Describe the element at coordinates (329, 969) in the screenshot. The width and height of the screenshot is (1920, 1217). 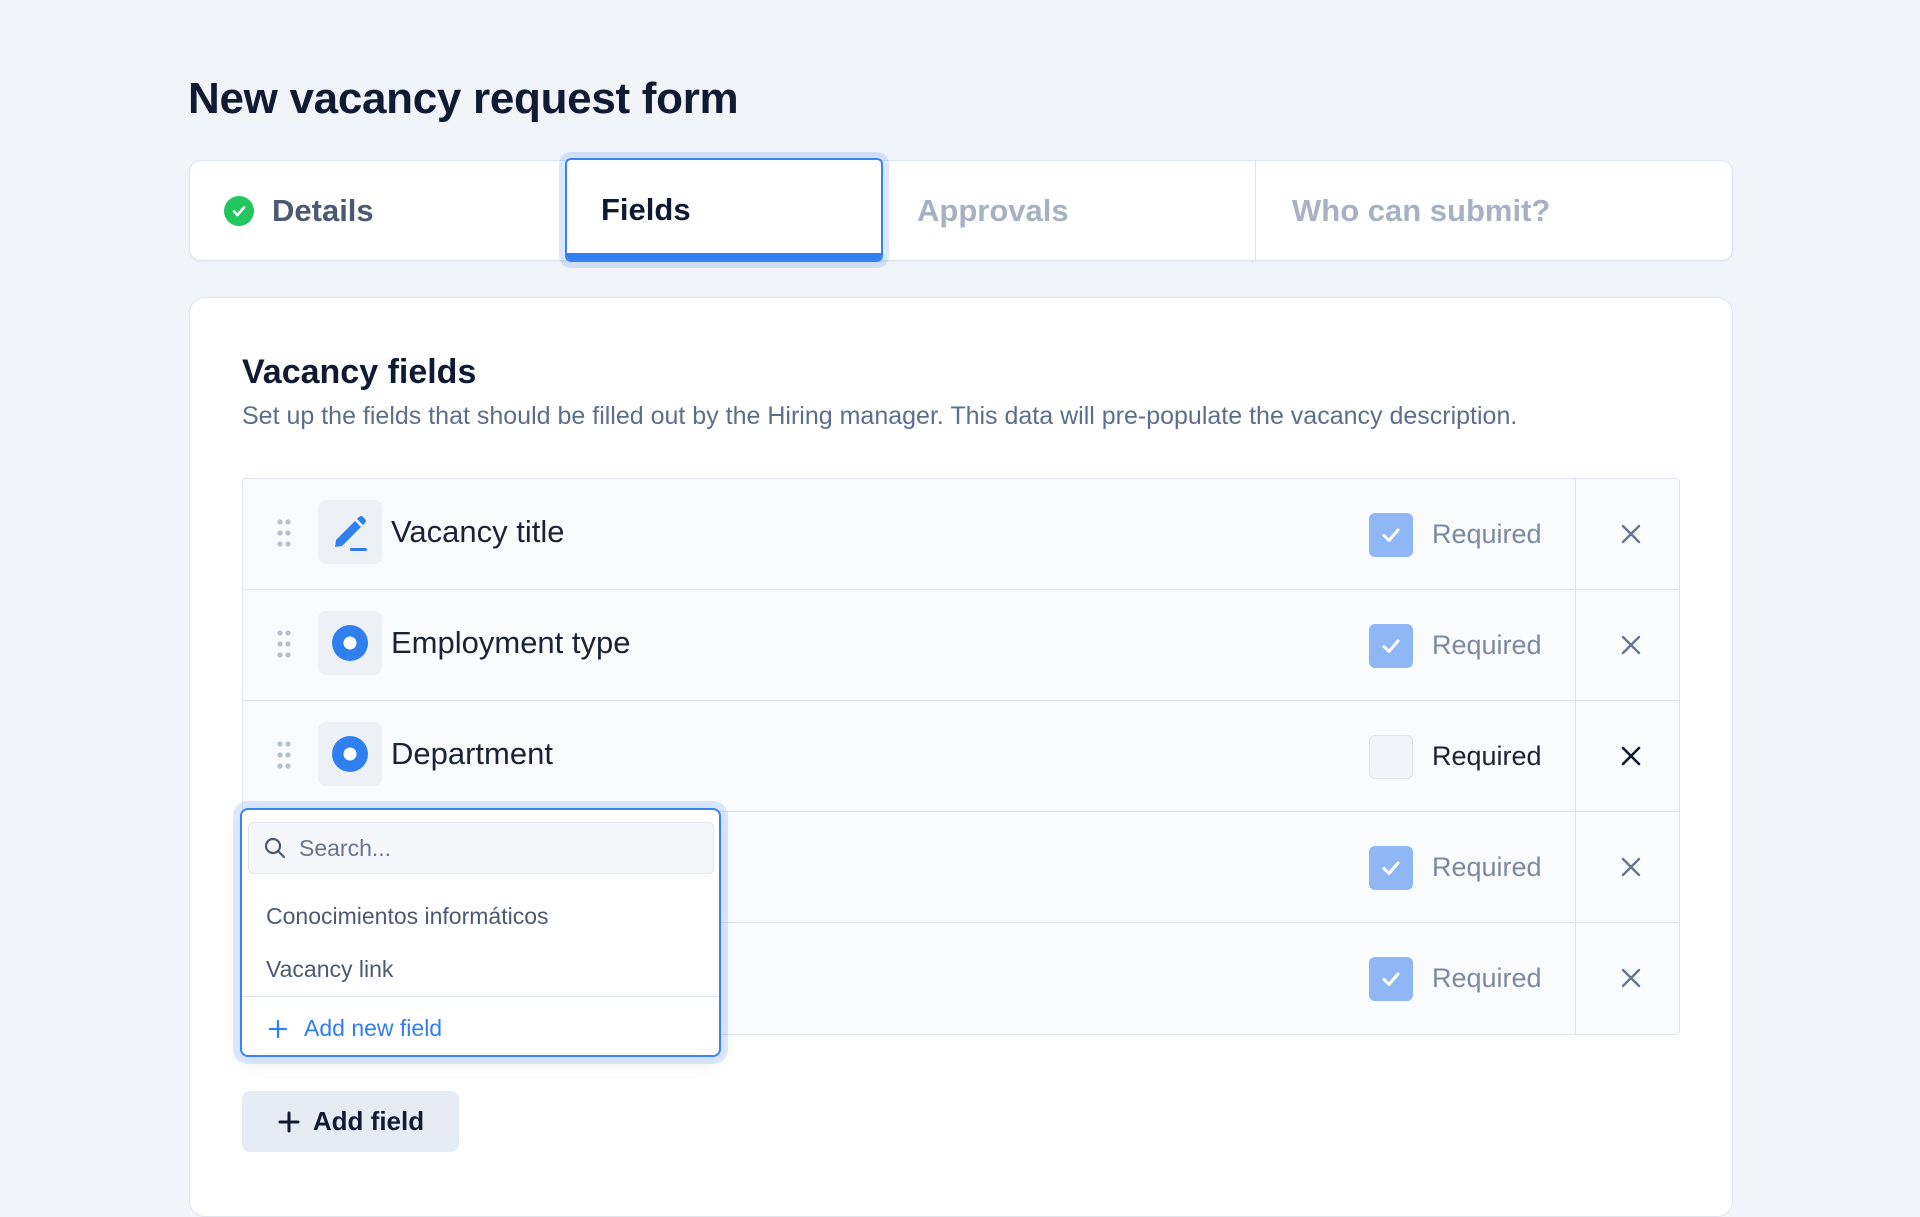
I see `dropdown-option: Vacancy link` at that location.